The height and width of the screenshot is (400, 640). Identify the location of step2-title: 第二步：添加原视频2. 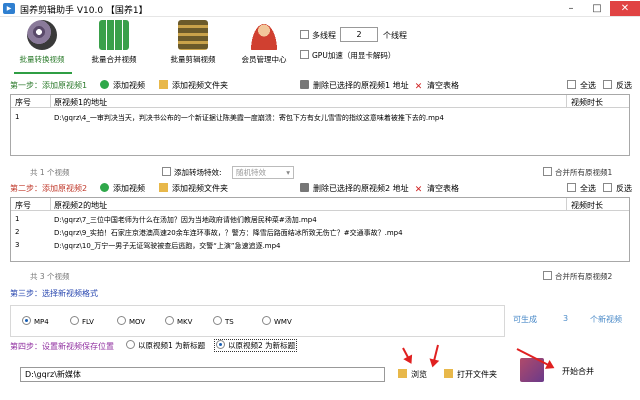
(49, 188).